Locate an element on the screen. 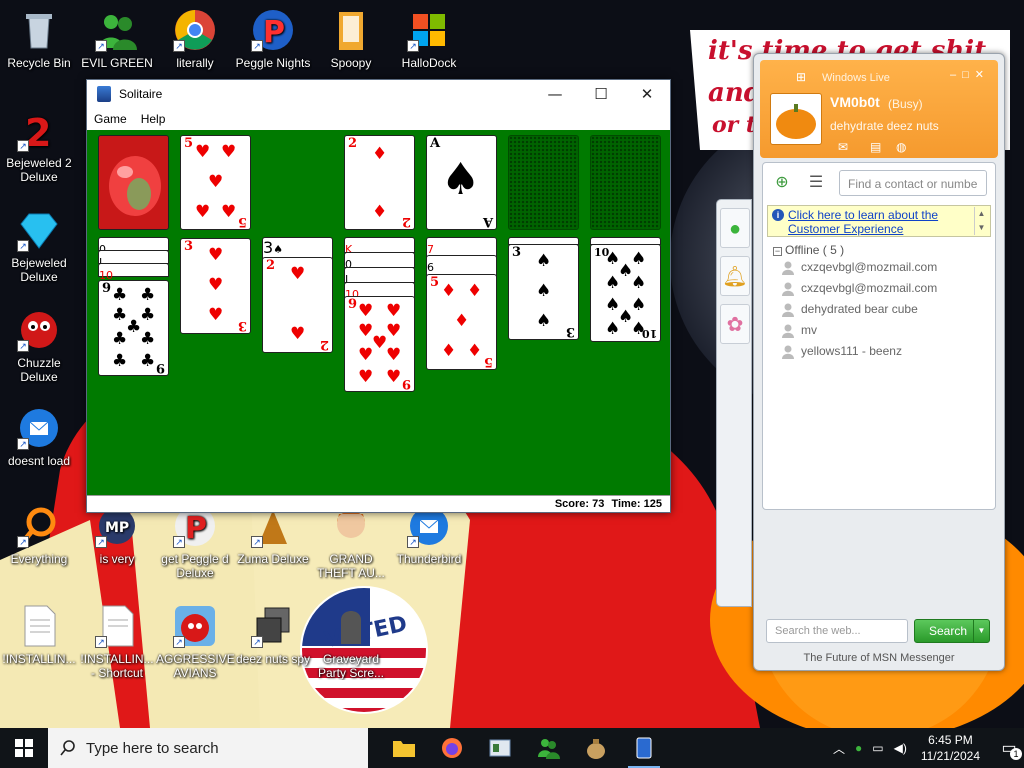  waste-top-card: 5 ♥ ♥ ♥ ♥ ♥ 5 is located at coordinates (215, 182).